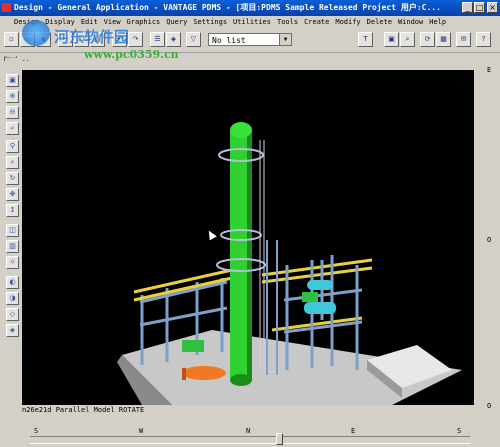 The image size is (500, 447). What do you see at coordinates (12, 178) in the screenshot?
I see `rotate-view-icon: ↻` at bounding box center [12, 178].